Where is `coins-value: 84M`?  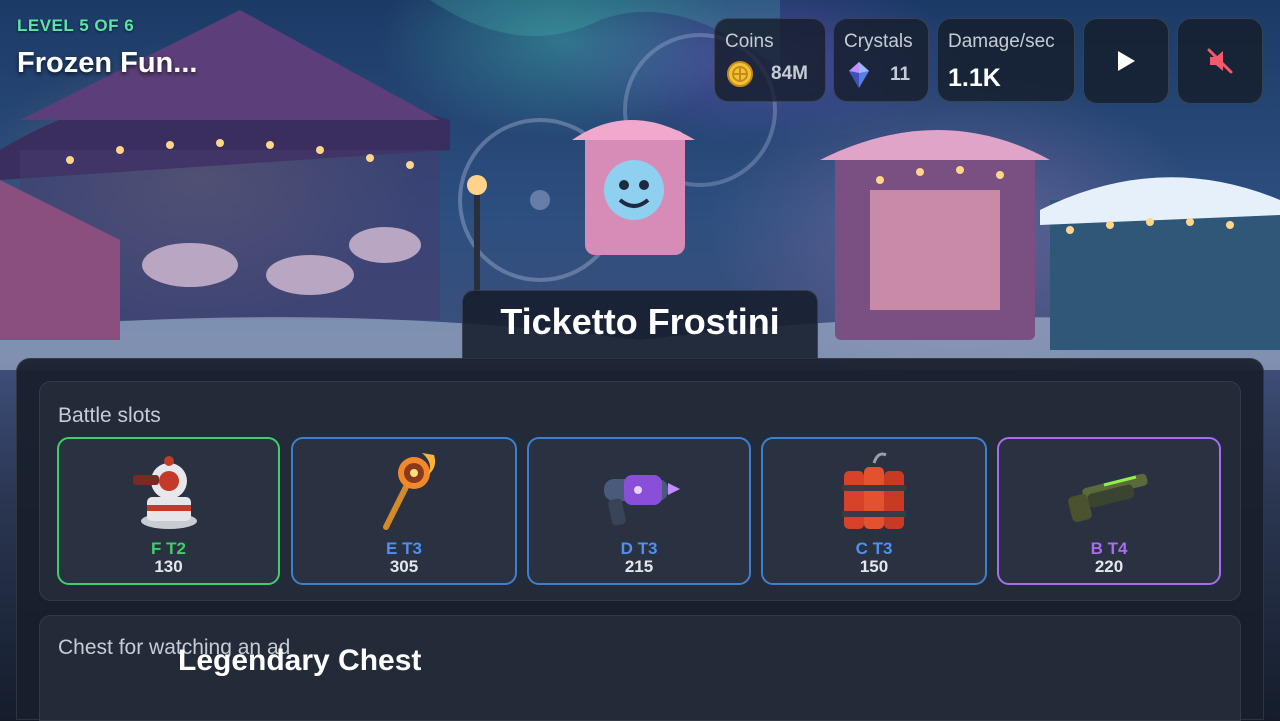 coins-value: 84M is located at coordinates (789, 73).